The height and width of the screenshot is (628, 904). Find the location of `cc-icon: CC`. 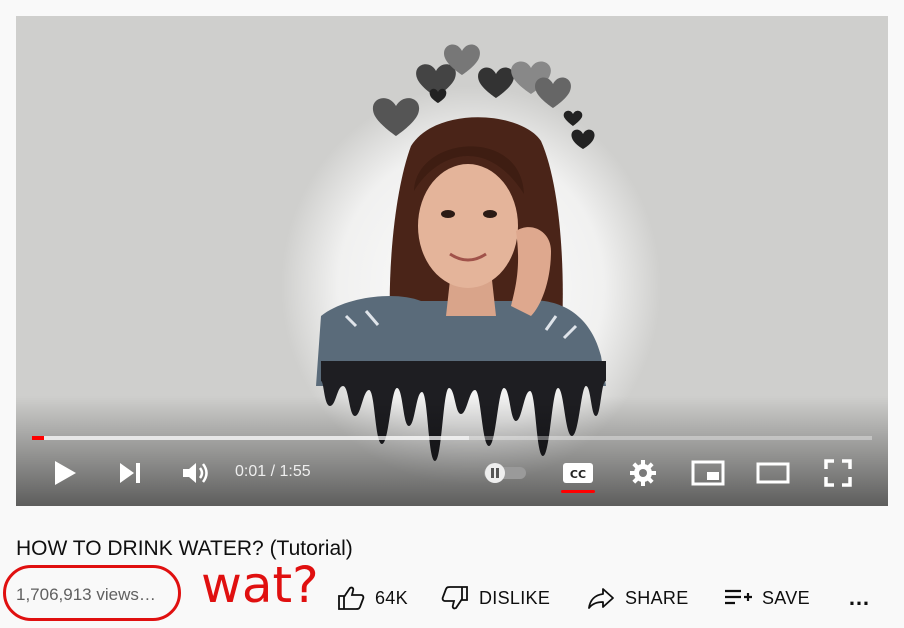

cc-icon: CC is located at coordinates (578, 473).